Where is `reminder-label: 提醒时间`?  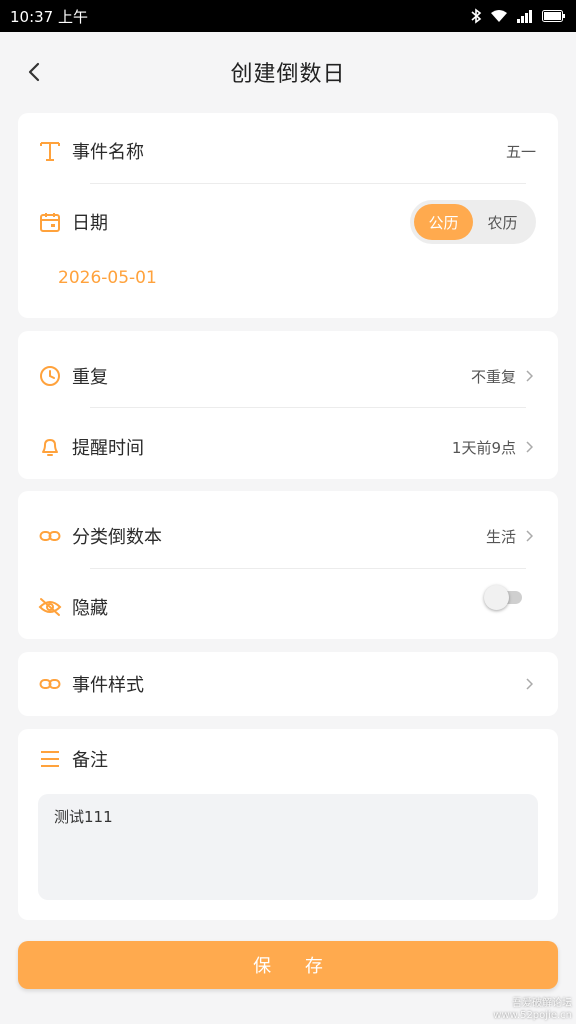 reminder-label: 提醒时间 is located at coordinates (108, 448).